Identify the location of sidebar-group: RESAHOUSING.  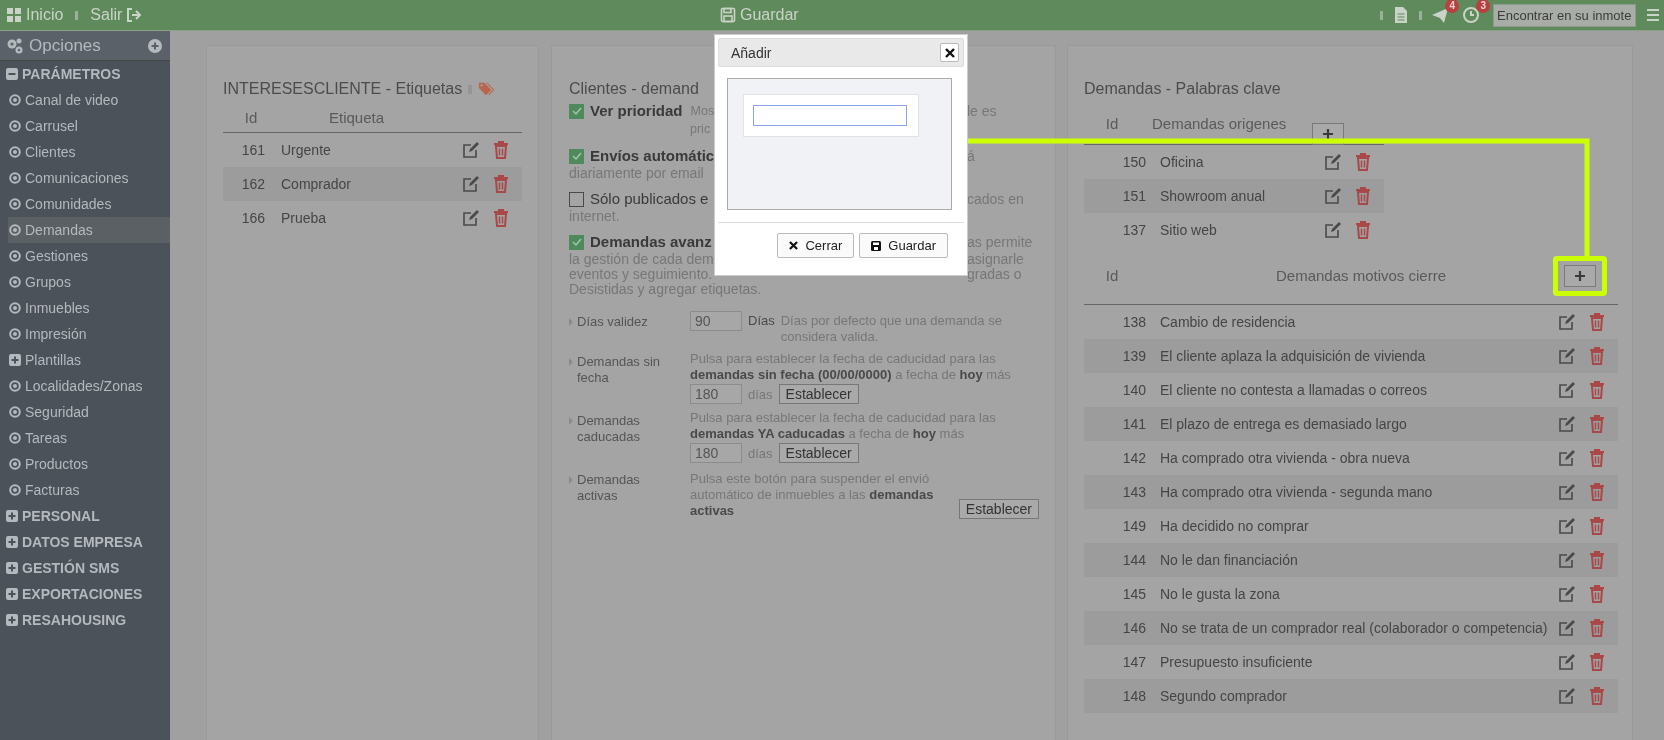
(85, 620).